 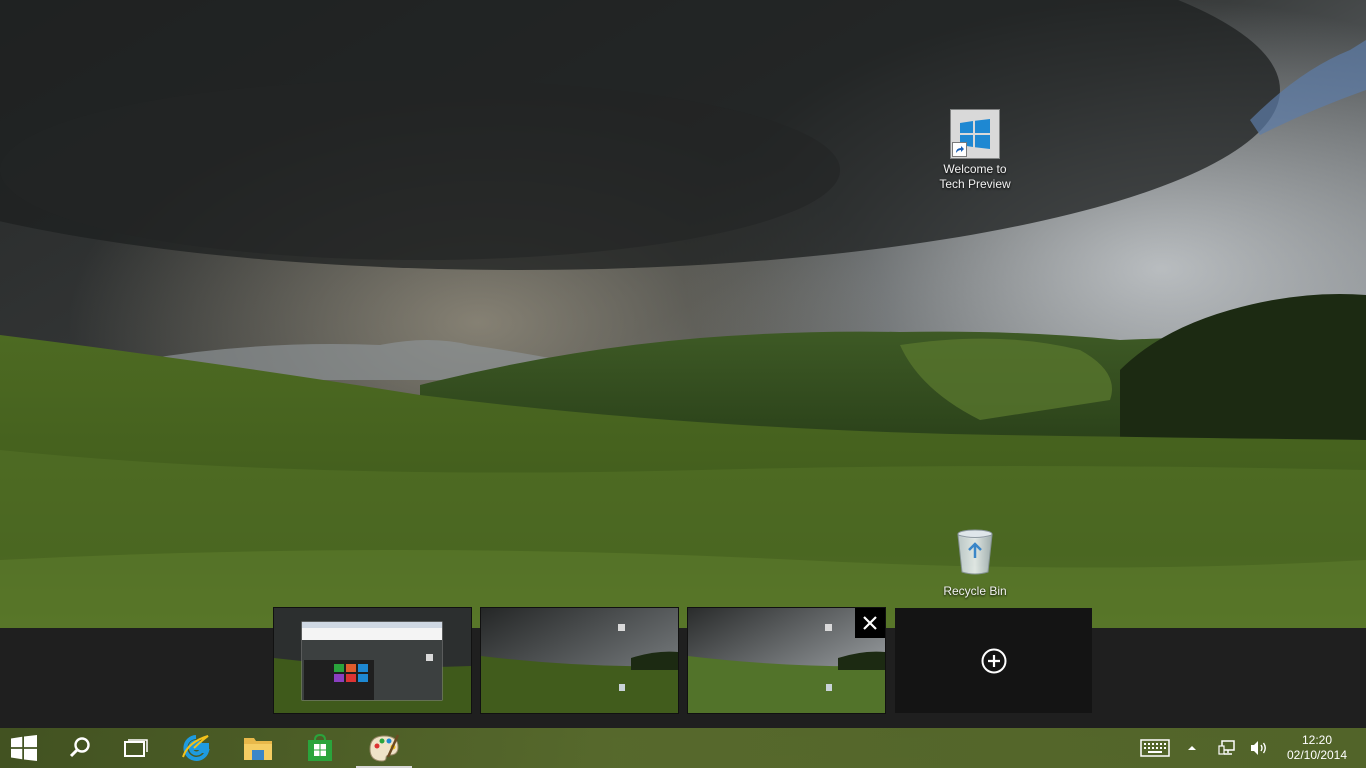 I want to click on welcome-tech-preview-shortcut: Welcome to Tech Preview, so click(x=975, y=151).